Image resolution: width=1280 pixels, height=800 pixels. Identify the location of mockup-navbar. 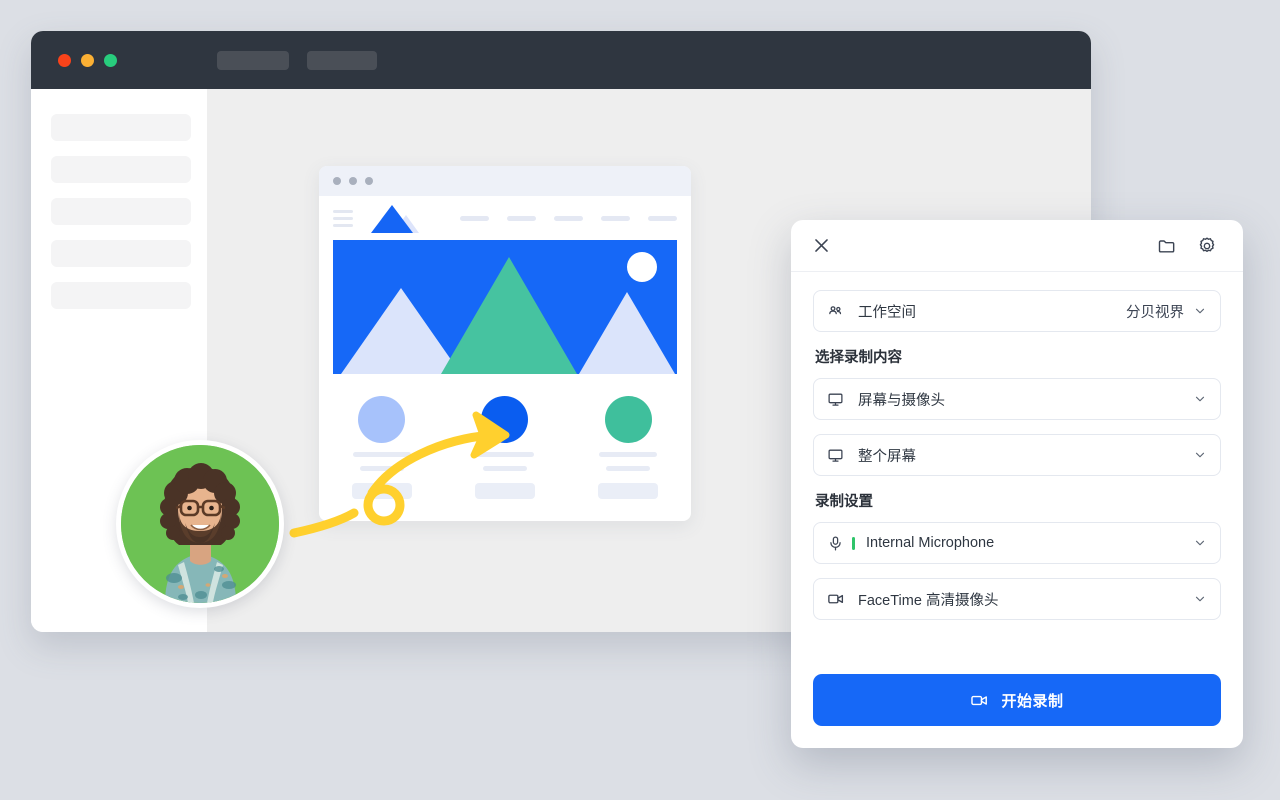
(505, 218).